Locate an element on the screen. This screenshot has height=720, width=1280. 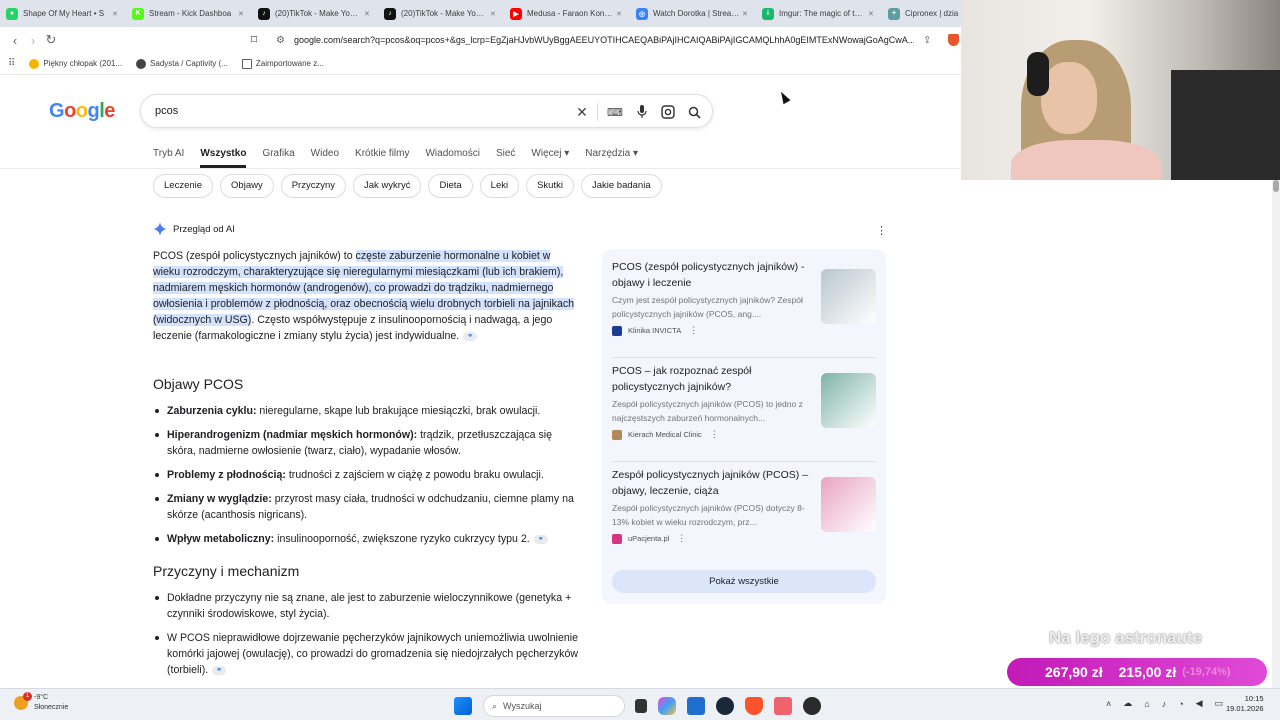
scrollbar-thumb is located at coordinates (1276, 186).